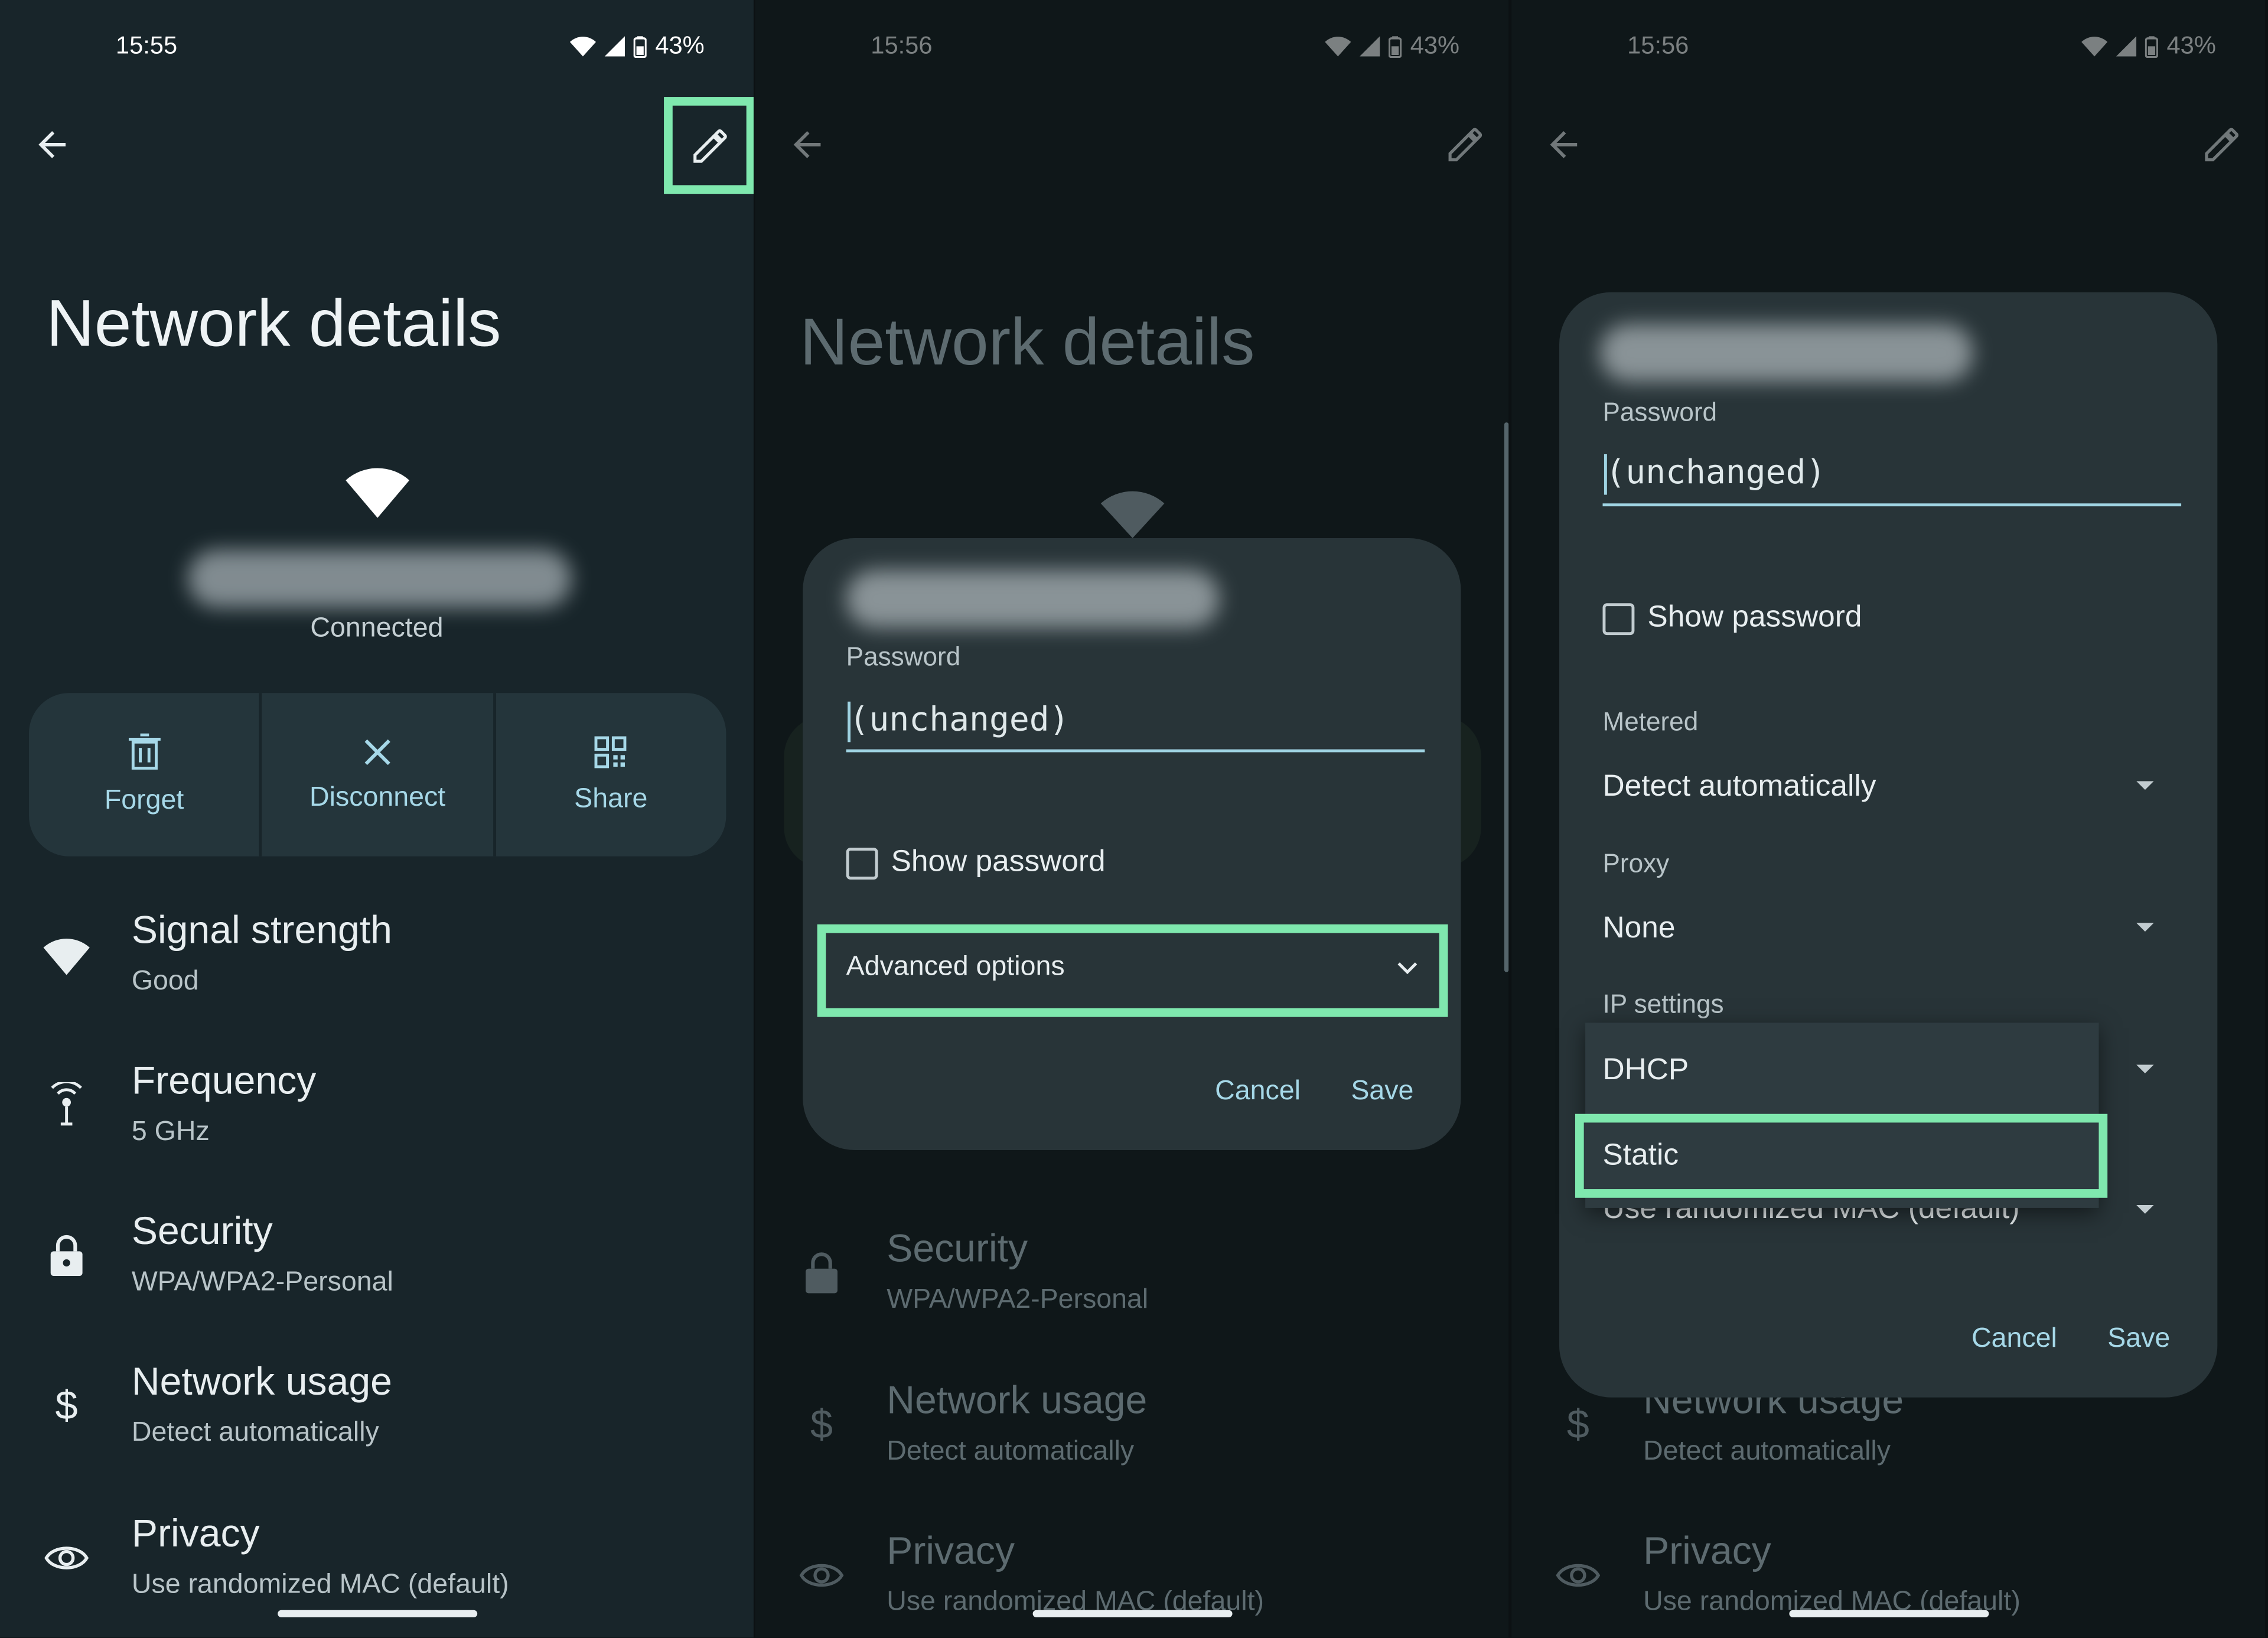  I want to click on metered-caret-icon, so click(2145, 785).